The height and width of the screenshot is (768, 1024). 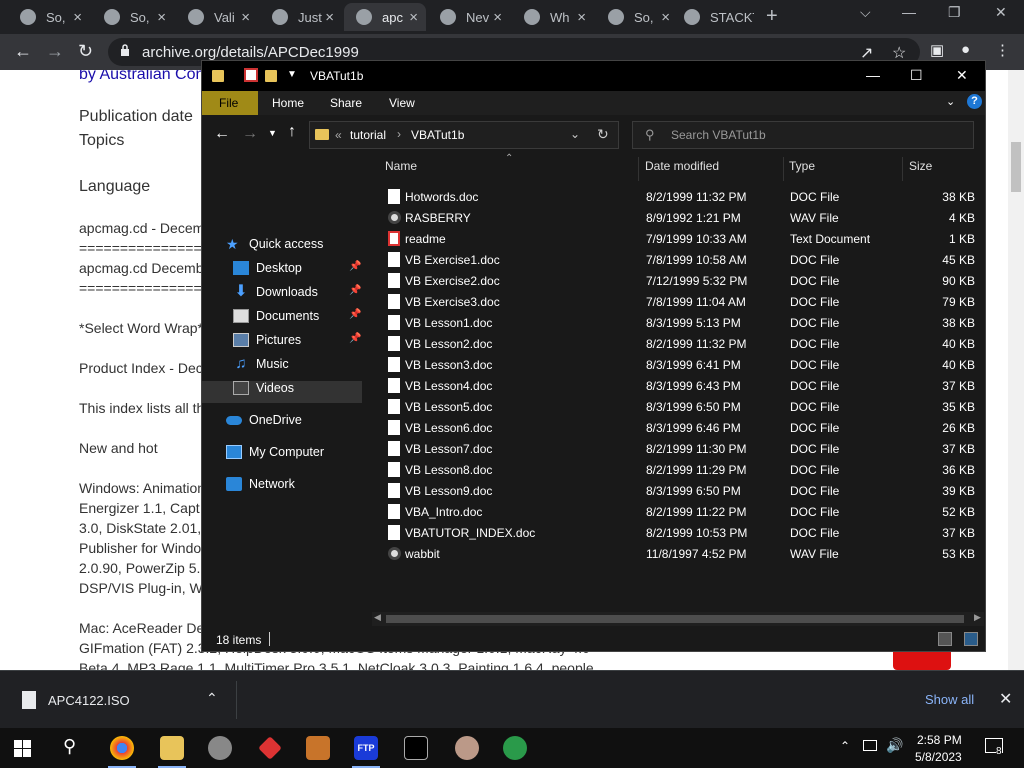 What do you see at coordinates (385, 17) in the screenshot?
I see `browser-tab: apc ×` at bounding box center [385, 17].